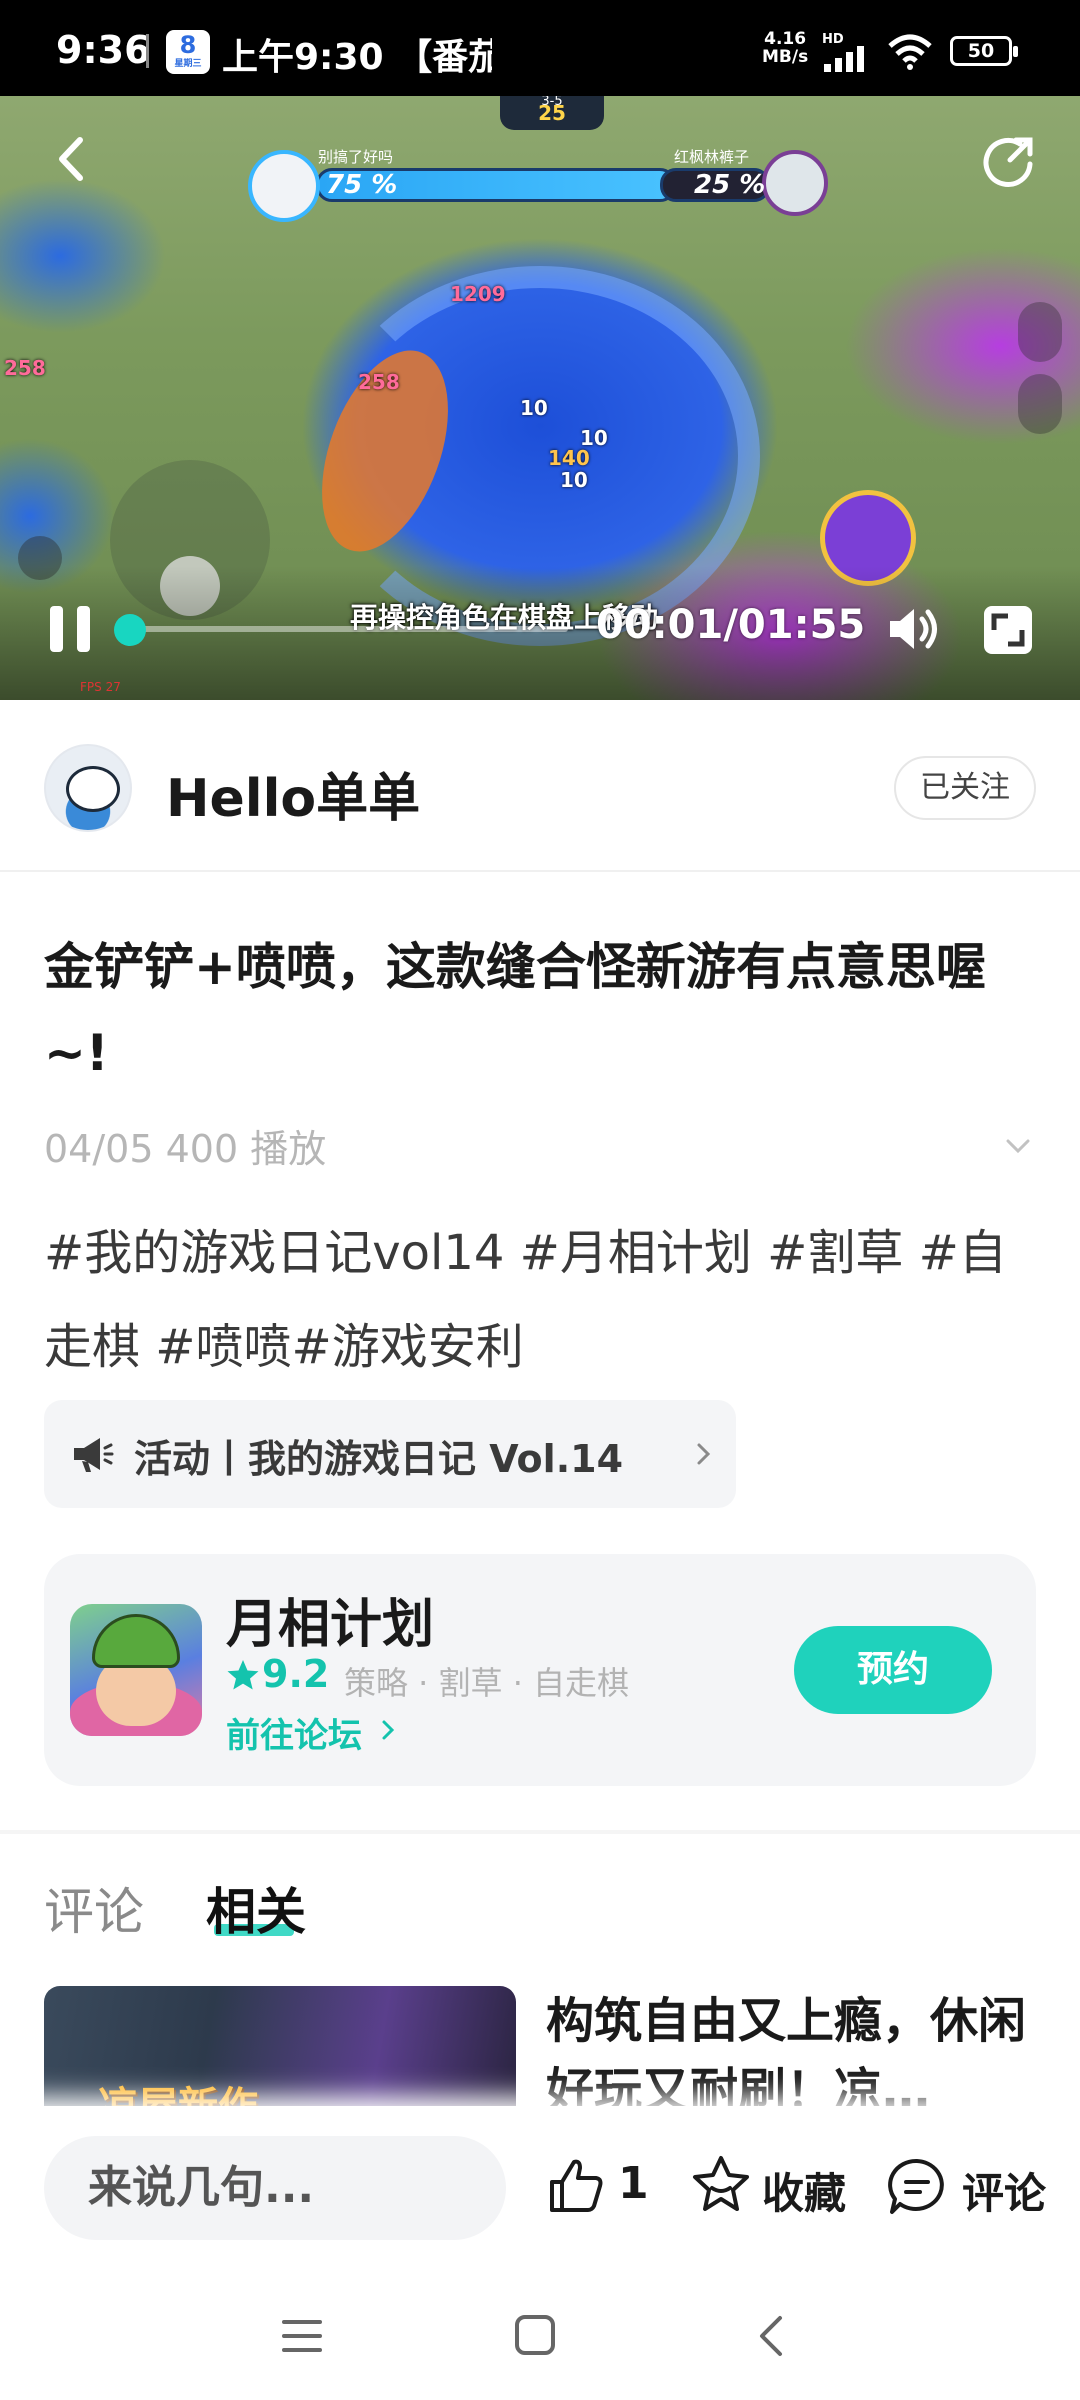  I want to click on damage-number: 140, so click(569, 458).